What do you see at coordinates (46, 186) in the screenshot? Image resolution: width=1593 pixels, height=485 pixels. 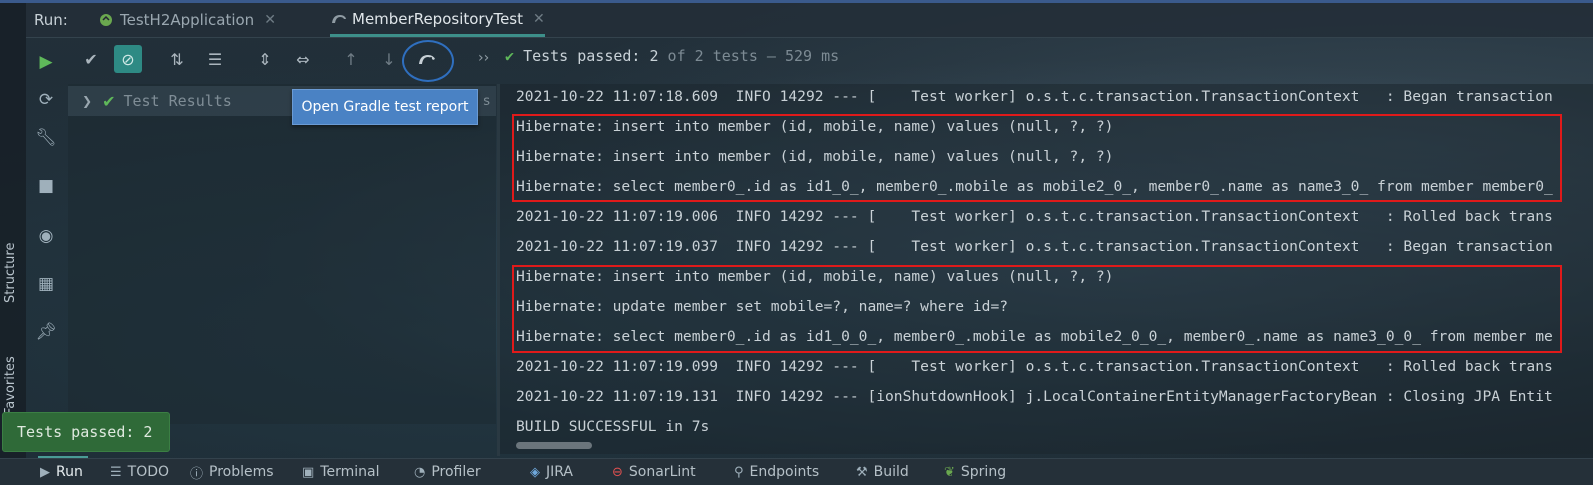 I see `stop-icon: ■` at bounding box center [46, 186].